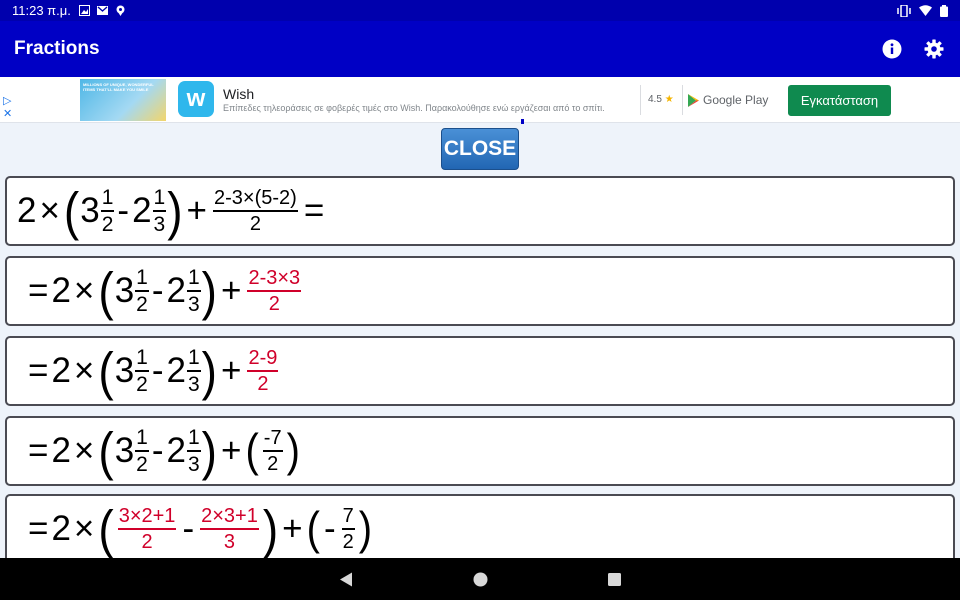 The height and width of the screenshot is (600, 960). What do you see at coordinates (925, 10) in the screenshot?
I see `wifi-icon` at bounding box center [925, 10].